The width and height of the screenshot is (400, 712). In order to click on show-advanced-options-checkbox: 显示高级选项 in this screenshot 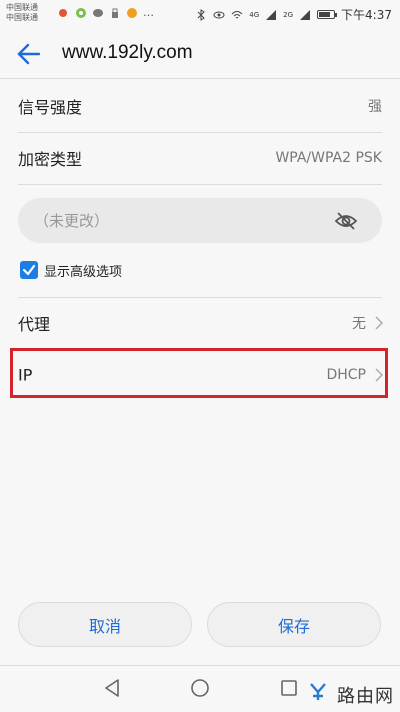, I will do `click(71, 270)`.